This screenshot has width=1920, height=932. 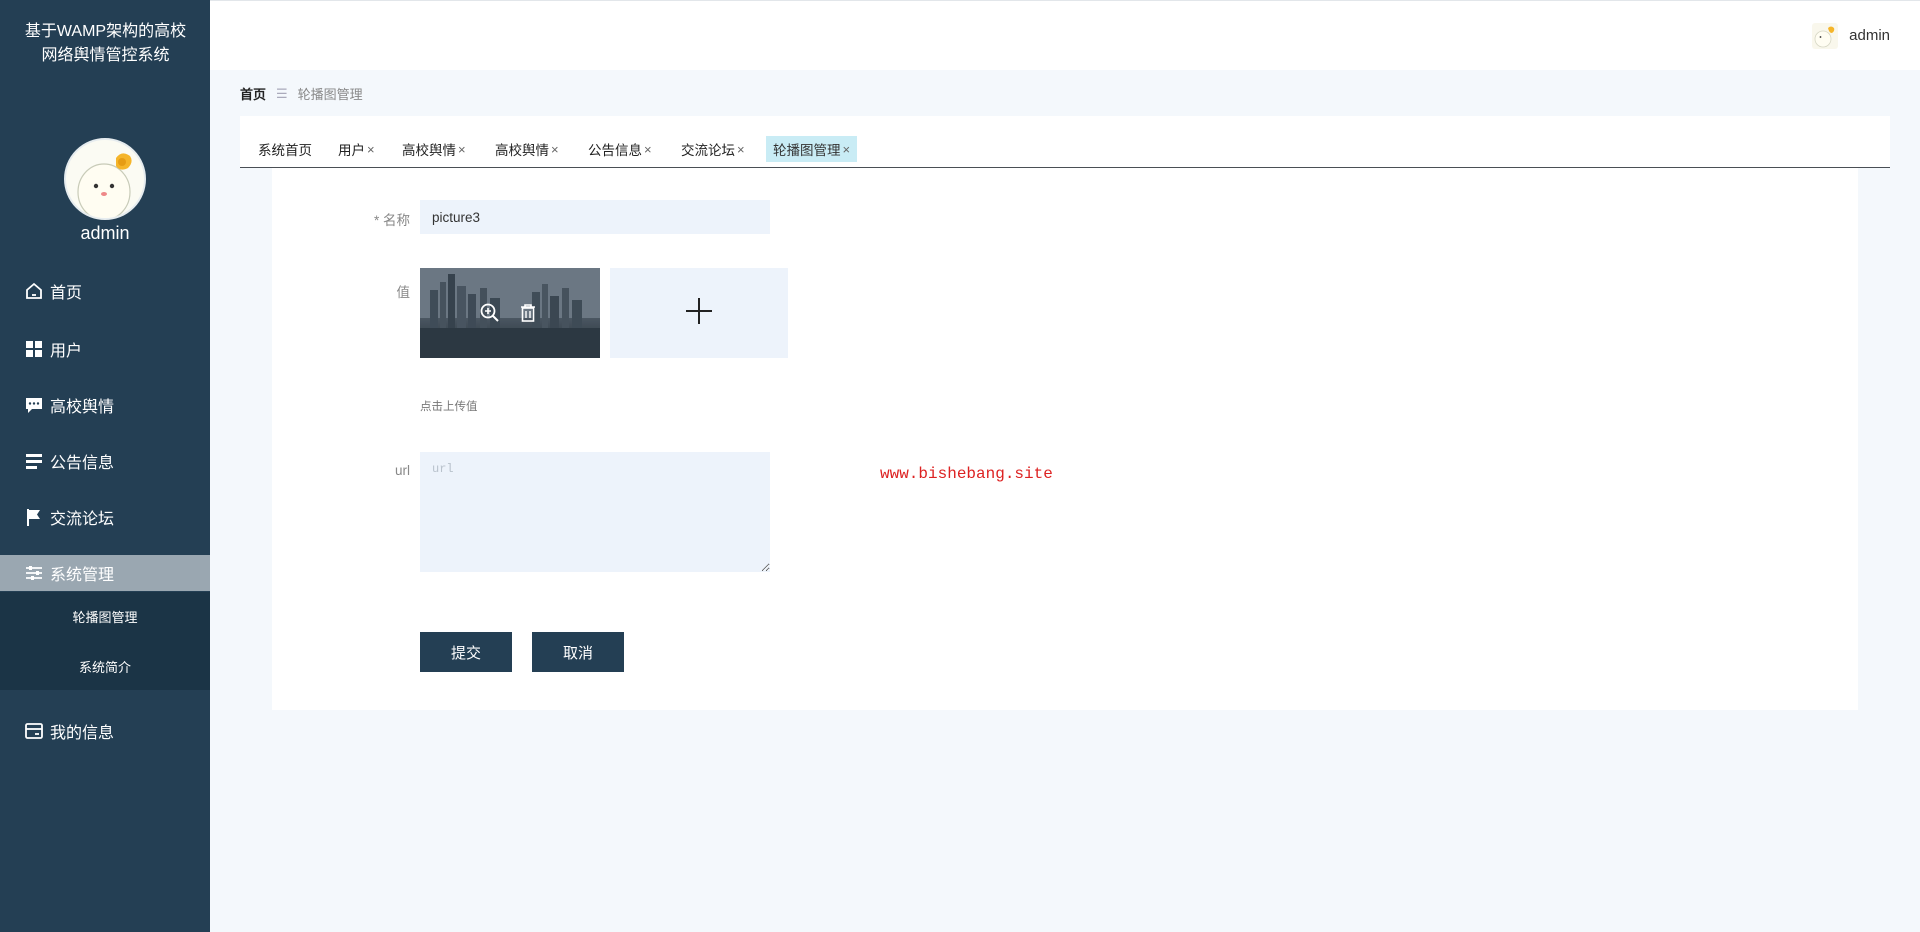 I want to click on sidebar-item-label: 公告信息, so click(x=82, y=463).